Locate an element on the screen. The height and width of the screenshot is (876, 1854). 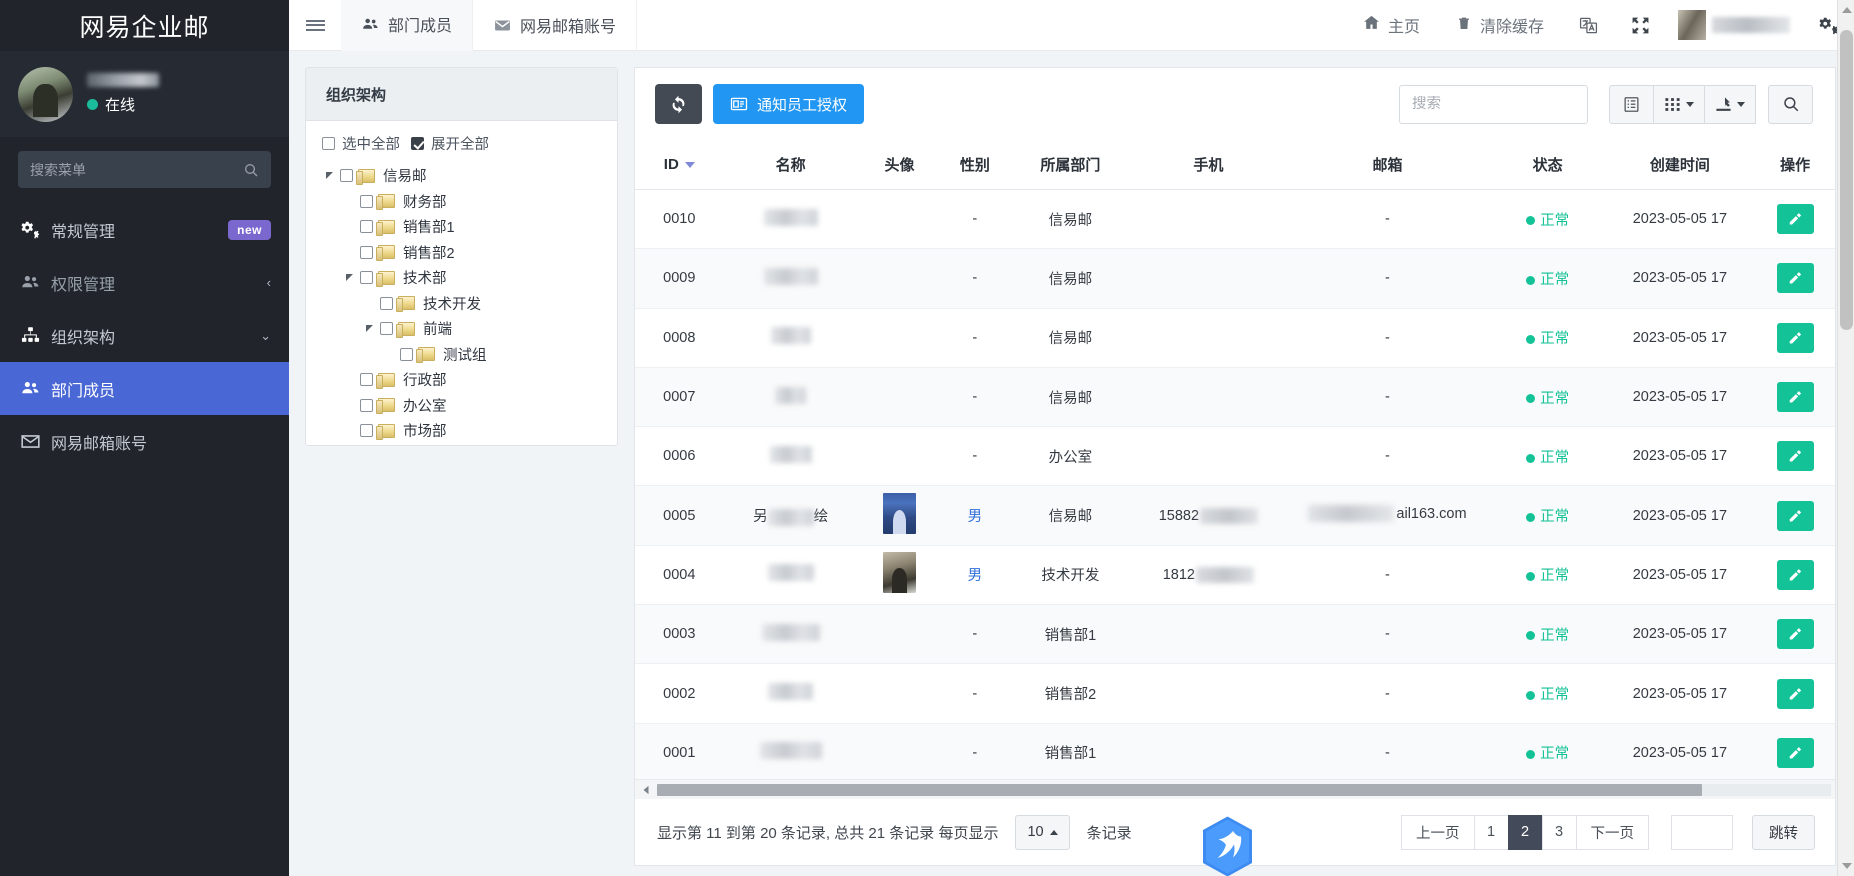
table-column-header: ID is located at coordinates (679, 165).